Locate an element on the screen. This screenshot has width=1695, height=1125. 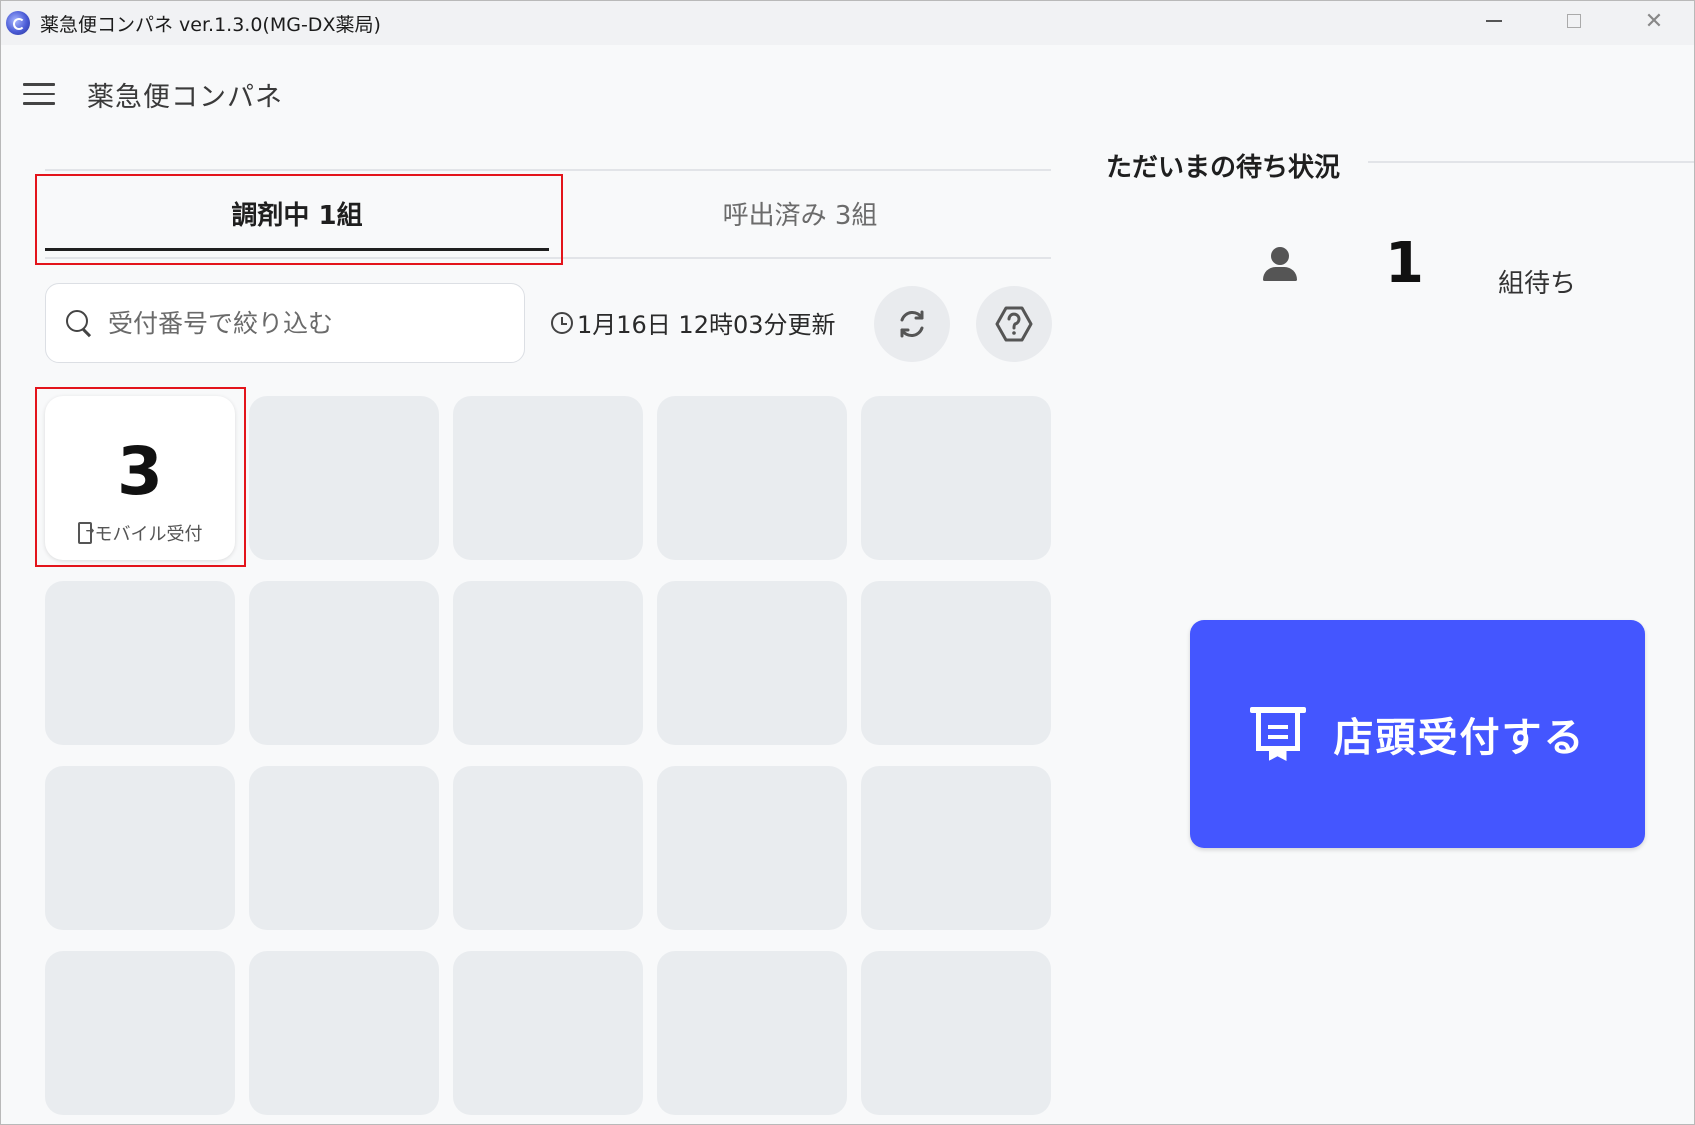
minimize-icon is located at coordinates (1494, 21).